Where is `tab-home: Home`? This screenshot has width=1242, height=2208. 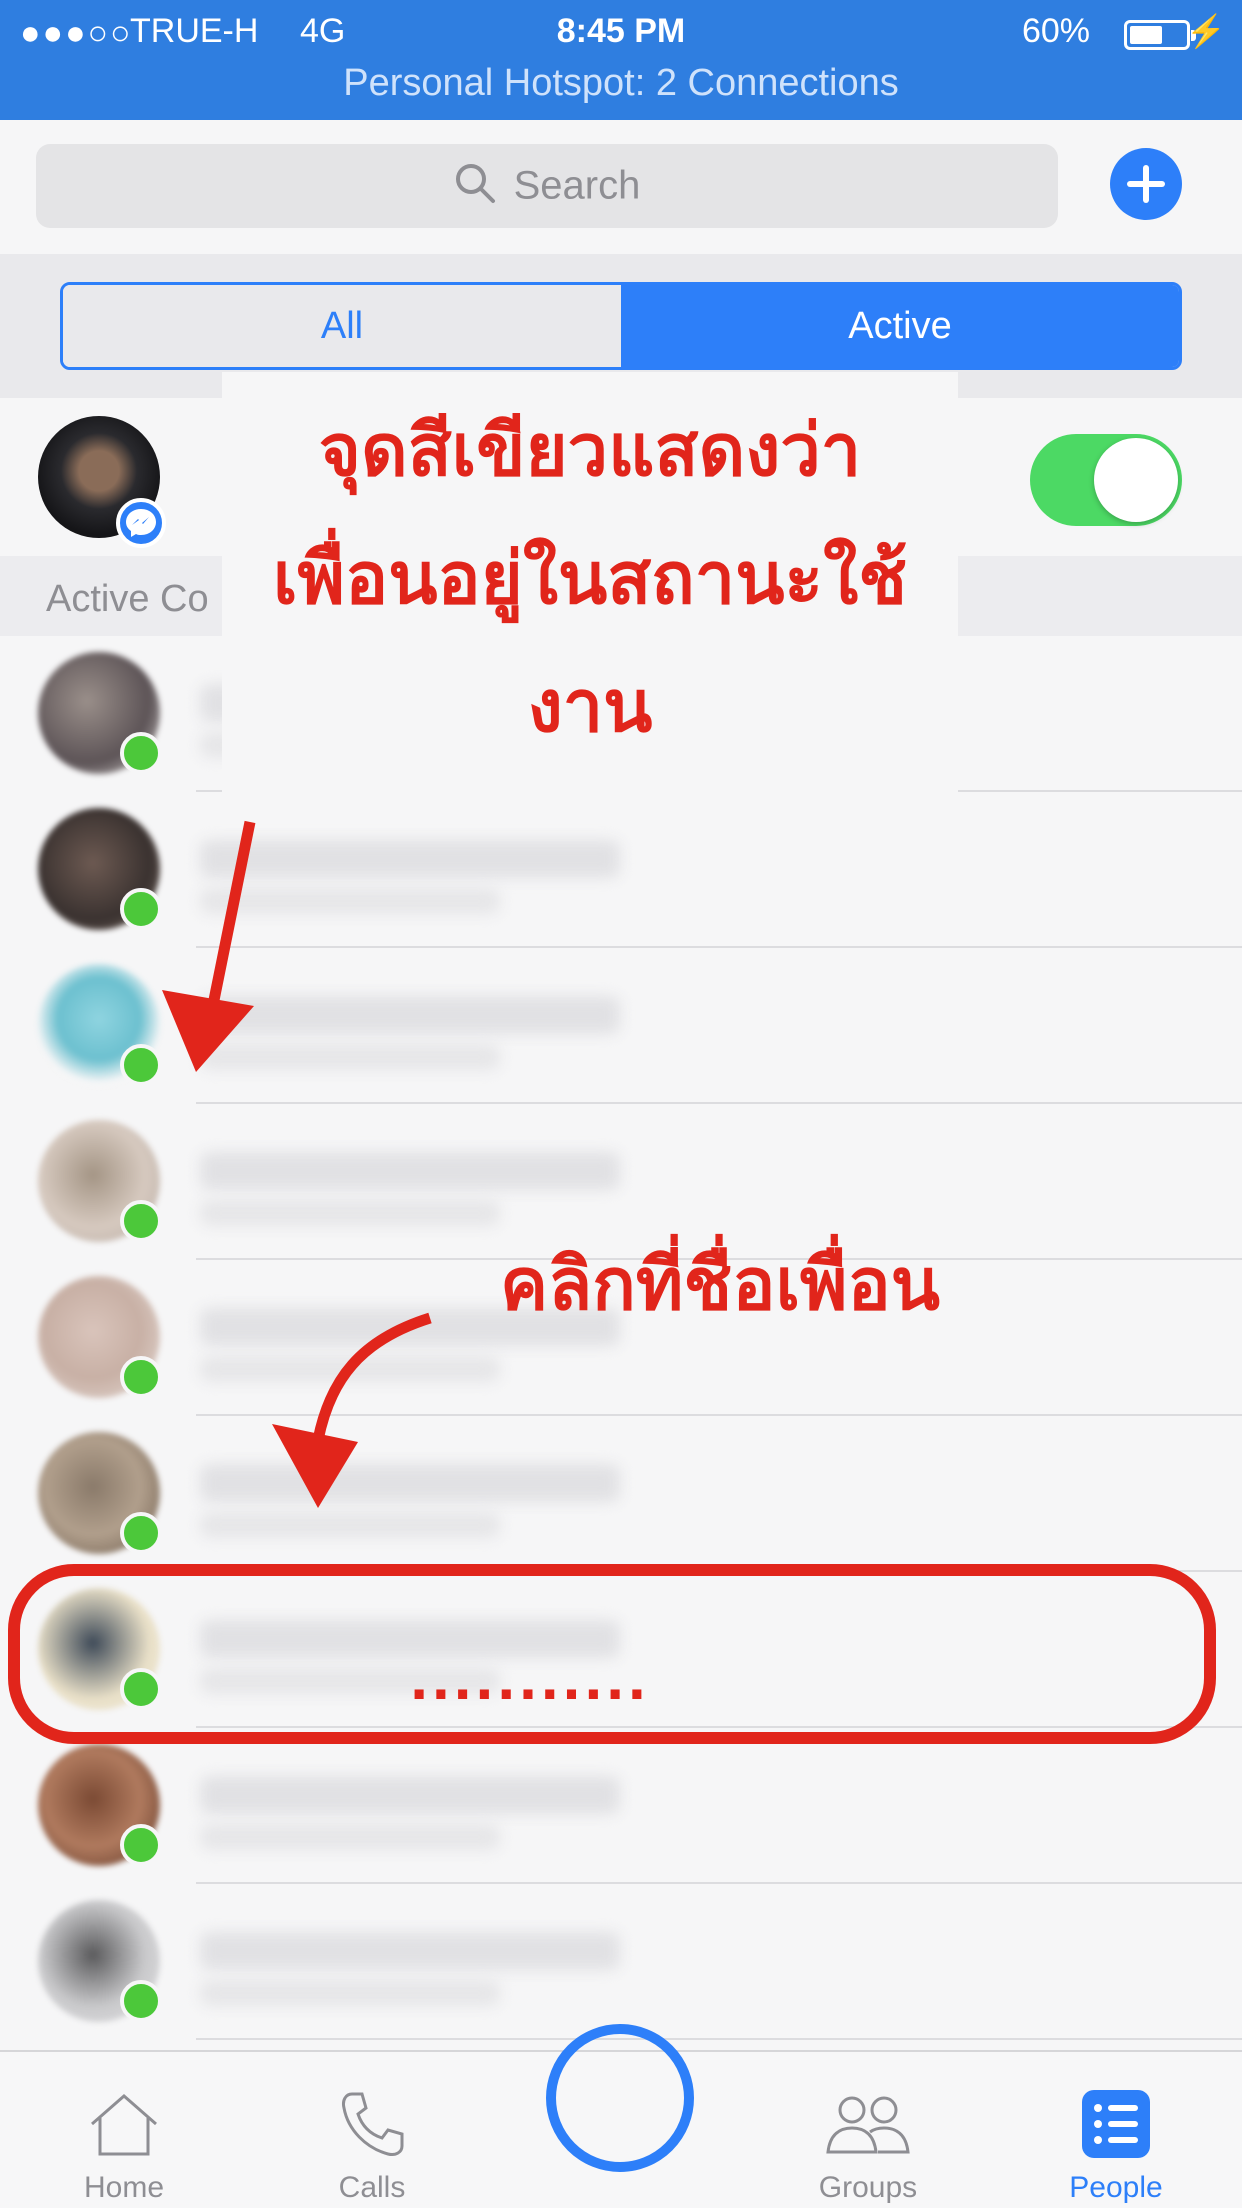 tab-home: Home is located at coordinates (124, 2146).